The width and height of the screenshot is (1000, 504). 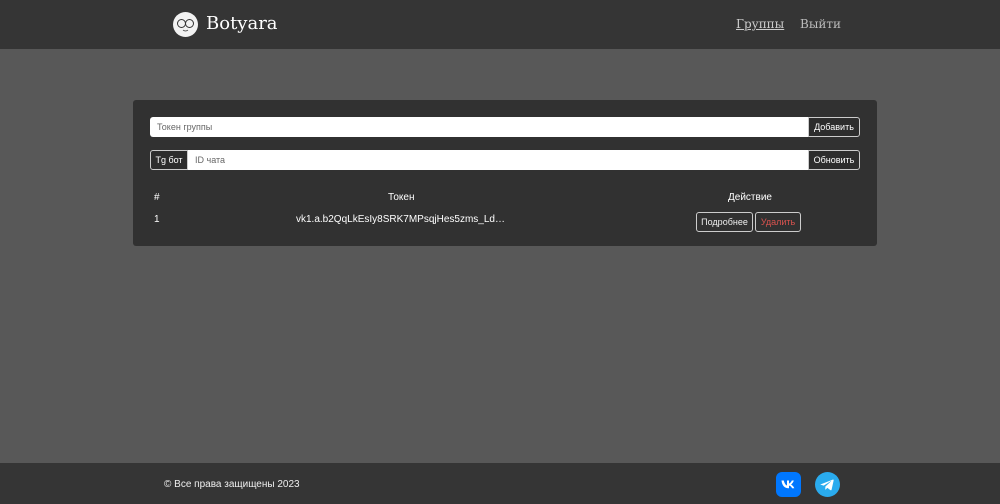 I want to click on vk-icon, so click(x=788, y=484).